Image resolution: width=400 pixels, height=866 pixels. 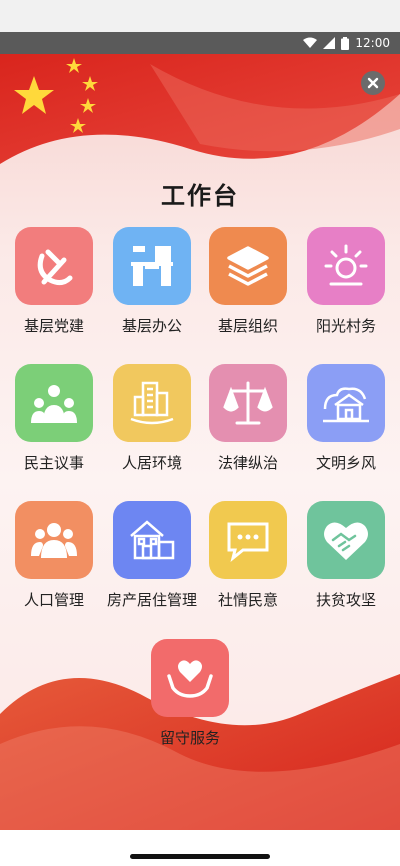 I want to click on tile-democratic-discussion: 民主议事, so click(x=54, y=418).